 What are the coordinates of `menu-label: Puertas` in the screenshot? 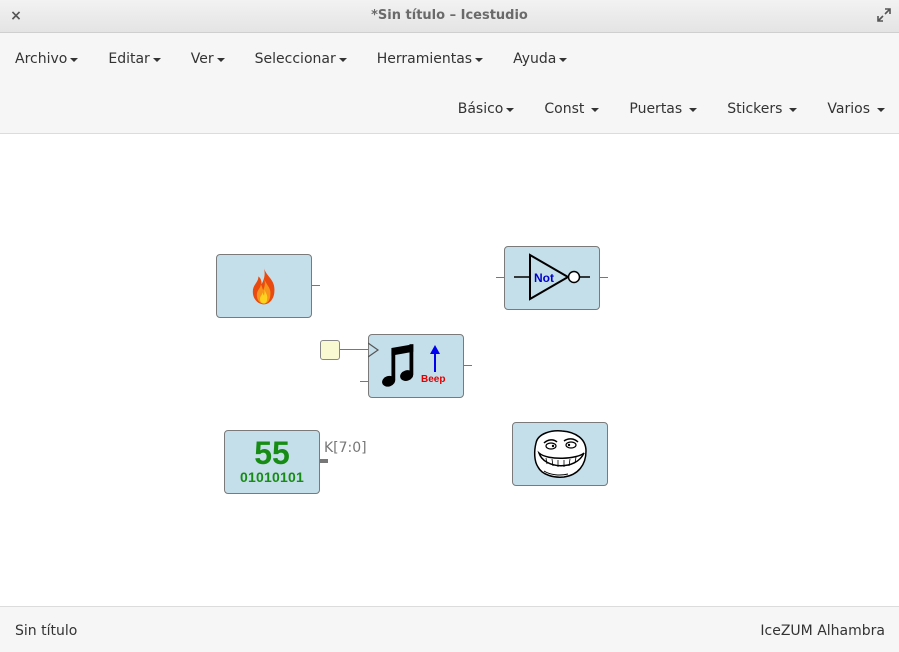 It's located at (656, 109).